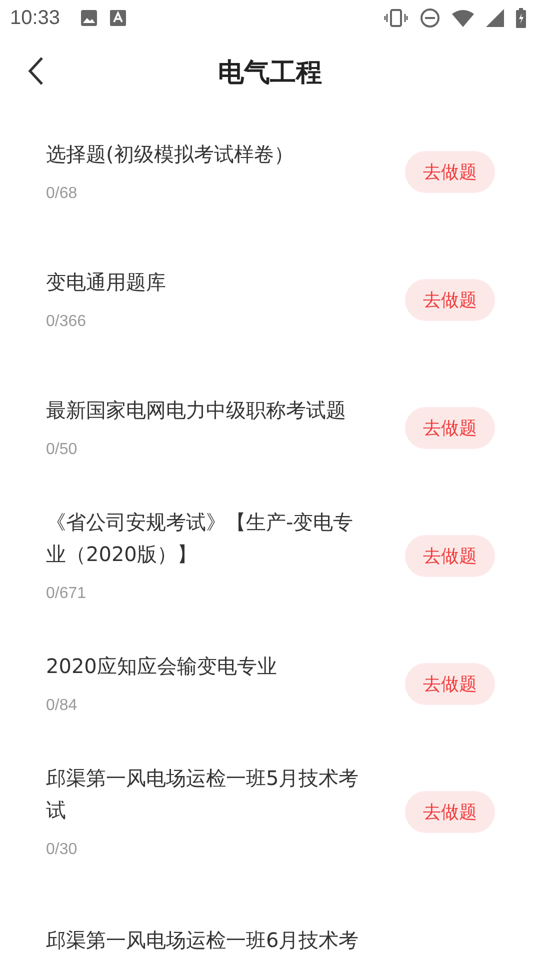 The width and height of the screenshot is (540, 960). I want to click on progress-count: 0/68, so click(62, 194).